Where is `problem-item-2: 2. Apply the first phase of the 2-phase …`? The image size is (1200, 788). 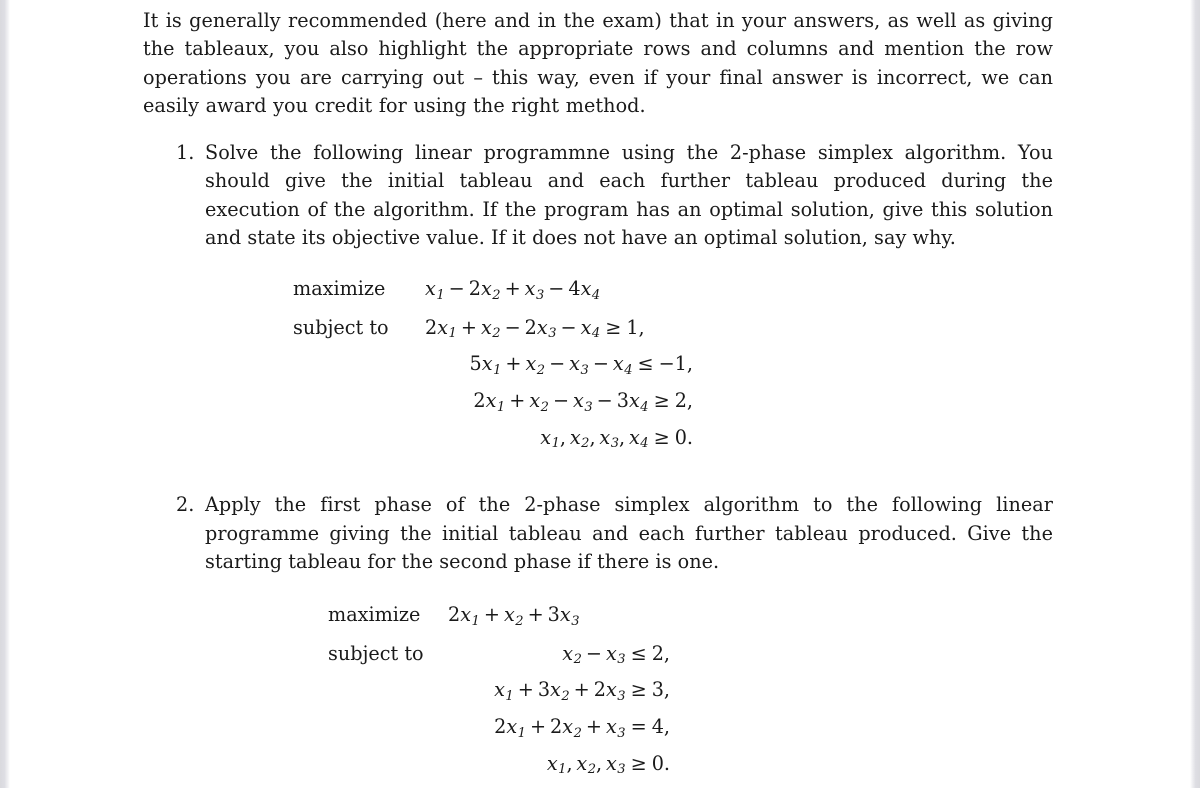 problem-item-2: 2. Apply the first phase of the 2-phase … is located at coordinates (598, 534).